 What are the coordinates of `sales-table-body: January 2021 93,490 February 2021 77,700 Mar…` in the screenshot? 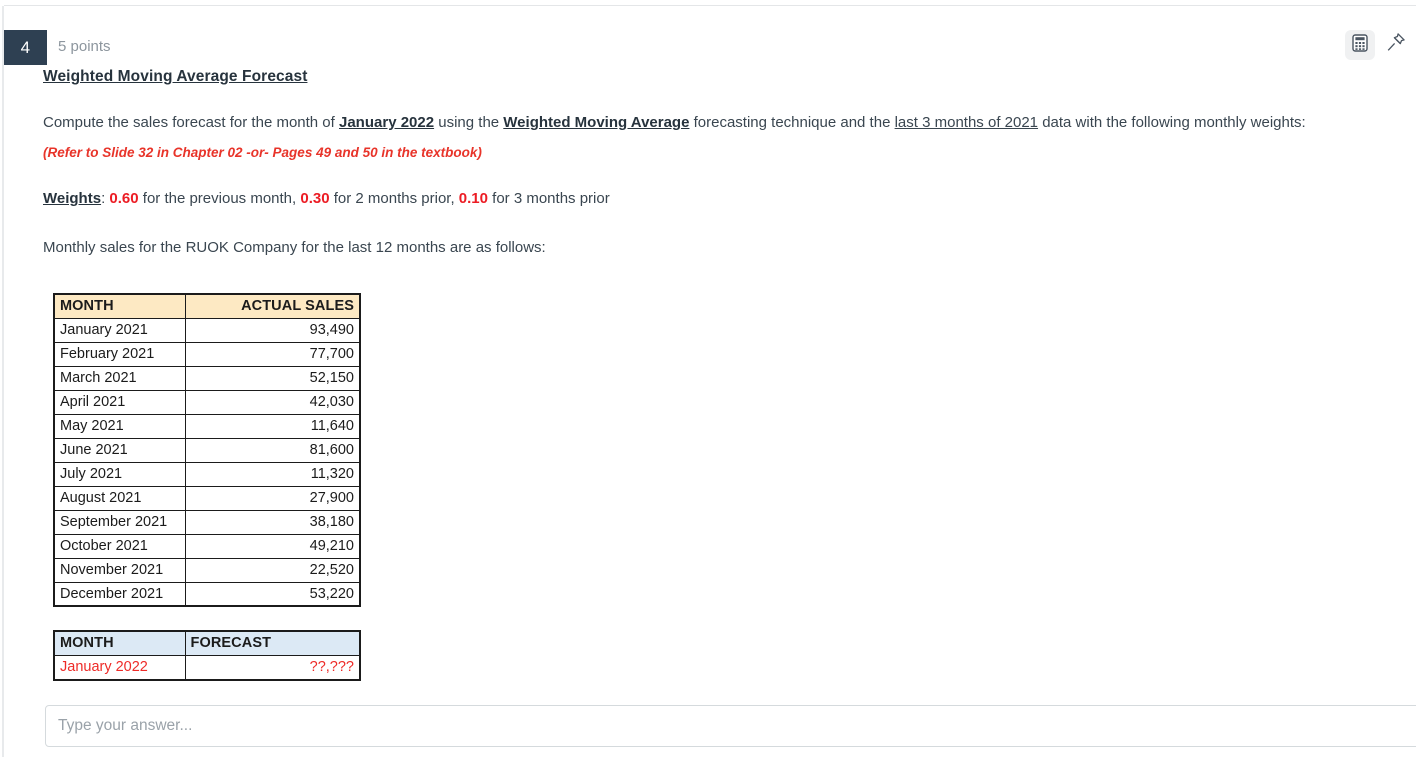 It's located at (207, 462).